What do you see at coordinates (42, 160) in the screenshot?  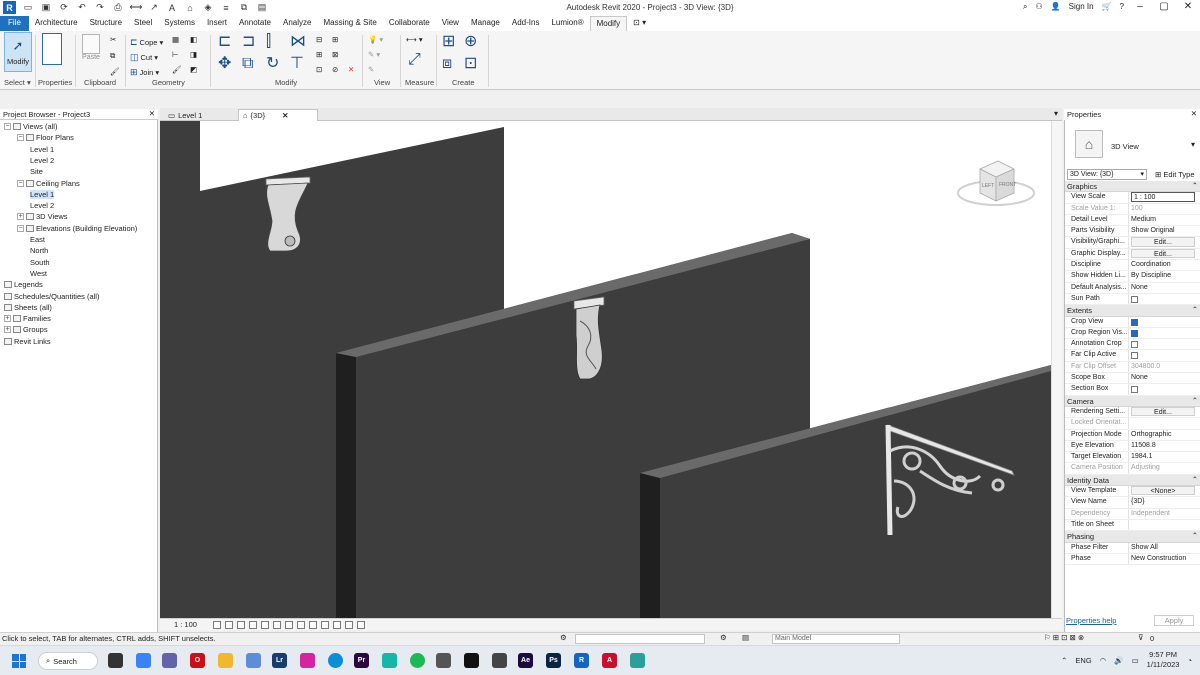 I see `browser-node: Level 2` at bounding box center [42, 160].